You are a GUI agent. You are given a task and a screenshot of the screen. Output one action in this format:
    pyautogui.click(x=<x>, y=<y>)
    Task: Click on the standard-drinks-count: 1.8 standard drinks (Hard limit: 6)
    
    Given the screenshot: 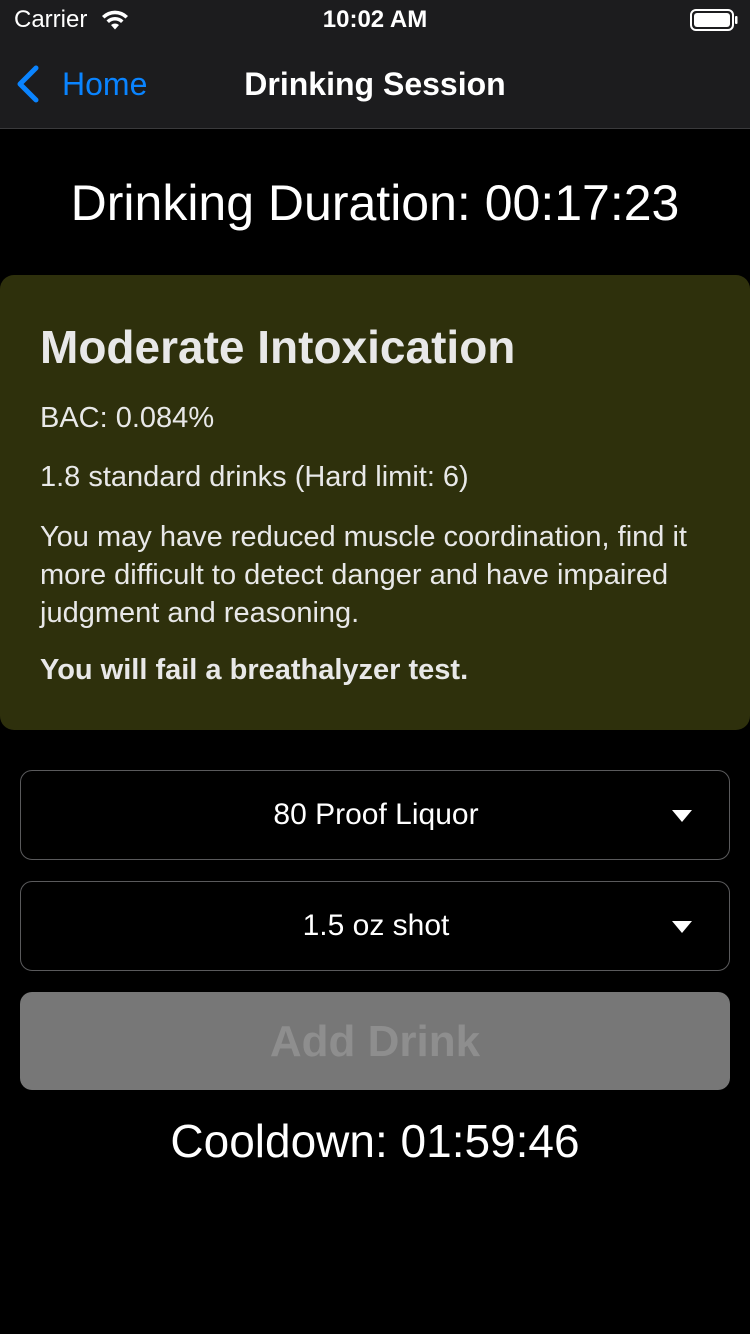 What is the action you would take?
    pyautogui.click(x=254, y=477)
    